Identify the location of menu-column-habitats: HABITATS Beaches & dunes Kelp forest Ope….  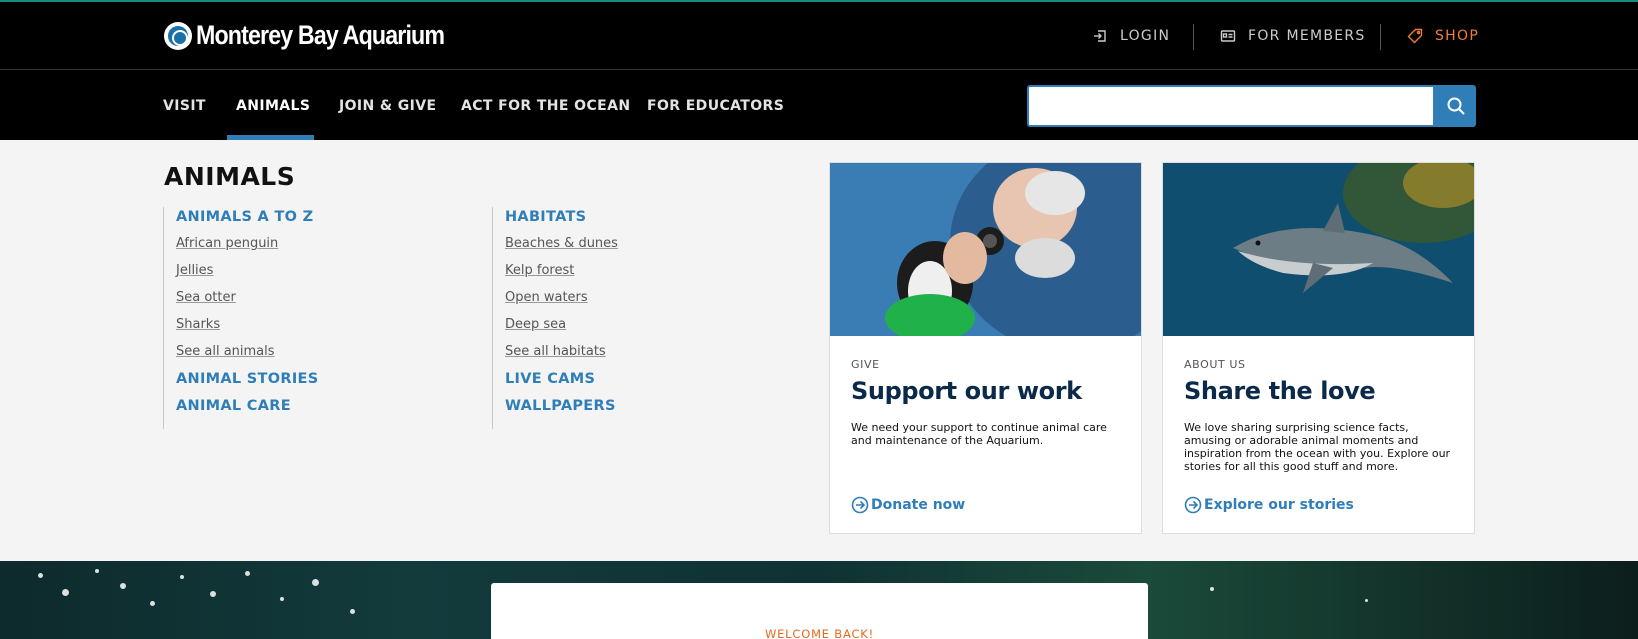
(642, 318).